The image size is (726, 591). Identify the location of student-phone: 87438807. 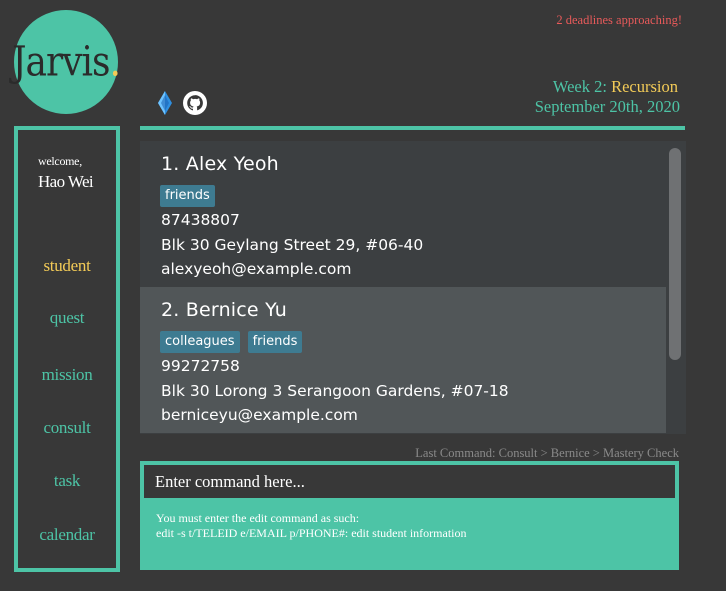
(200, 220).